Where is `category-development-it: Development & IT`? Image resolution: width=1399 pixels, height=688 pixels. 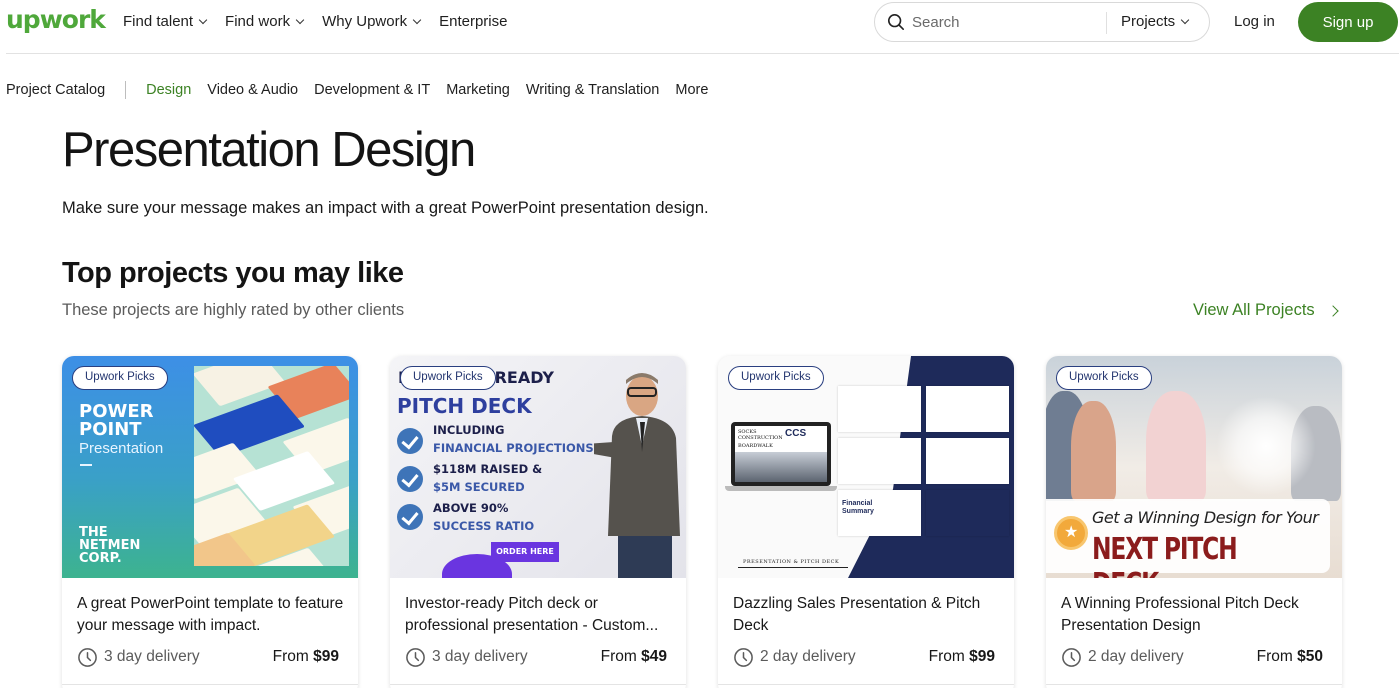
category-development-it: Development & IT is located at coordinates (372, 90).